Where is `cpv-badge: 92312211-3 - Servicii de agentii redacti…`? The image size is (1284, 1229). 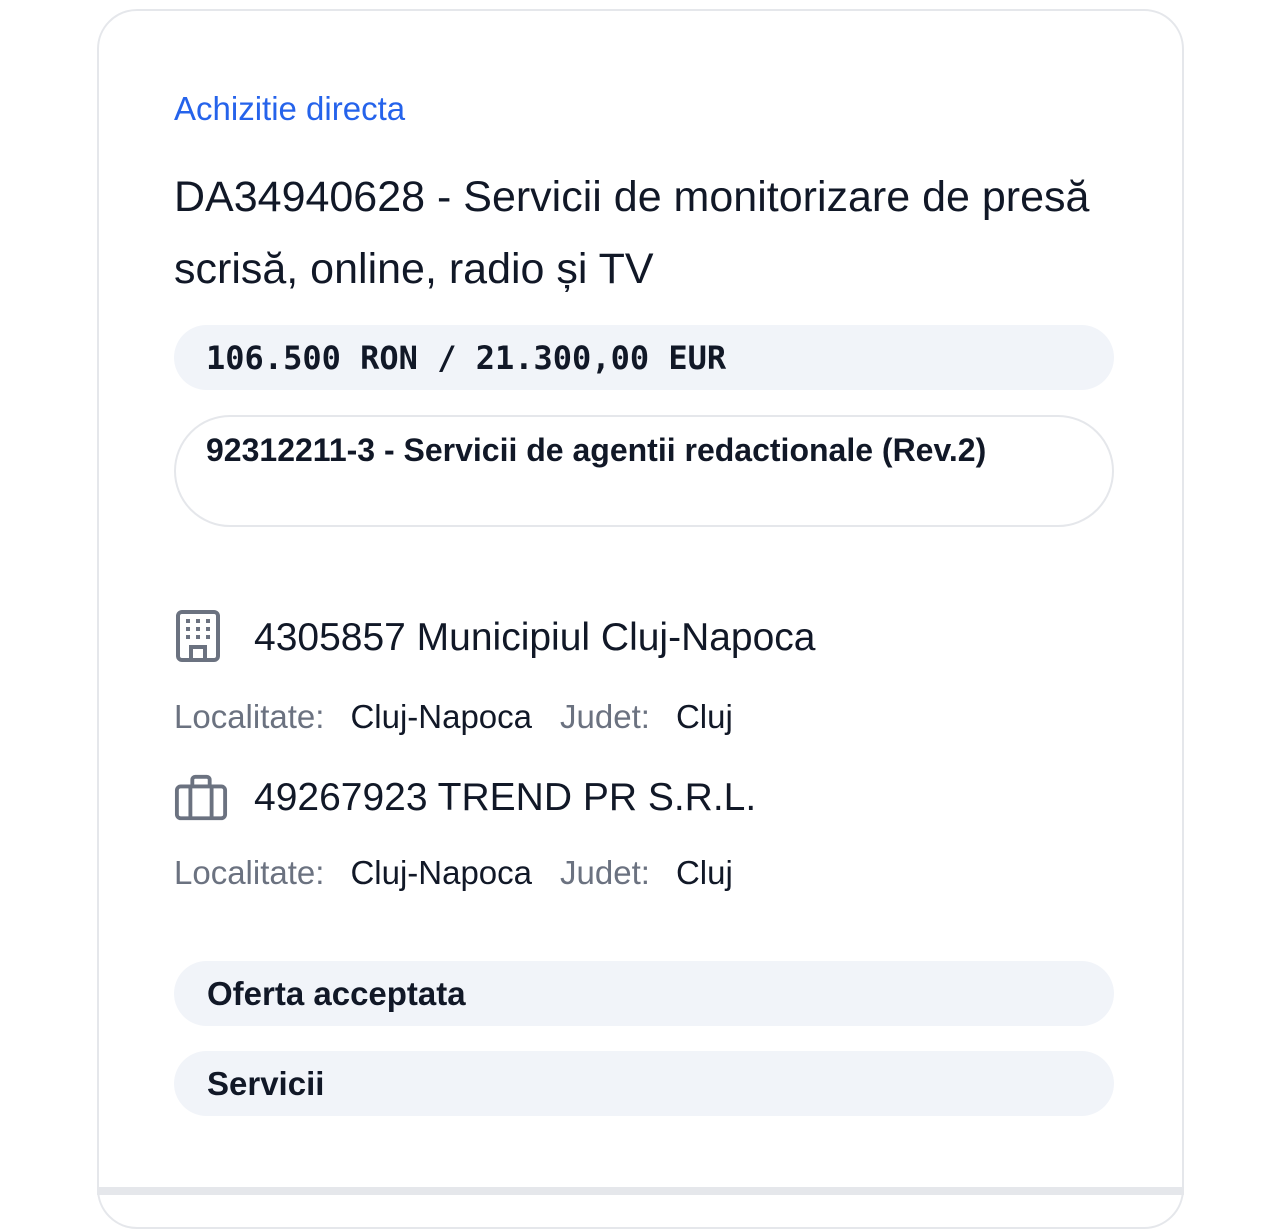
cpv-badge: 92312211-3 - Servicii de agentii redacti… is located at coordinates (644, 471).